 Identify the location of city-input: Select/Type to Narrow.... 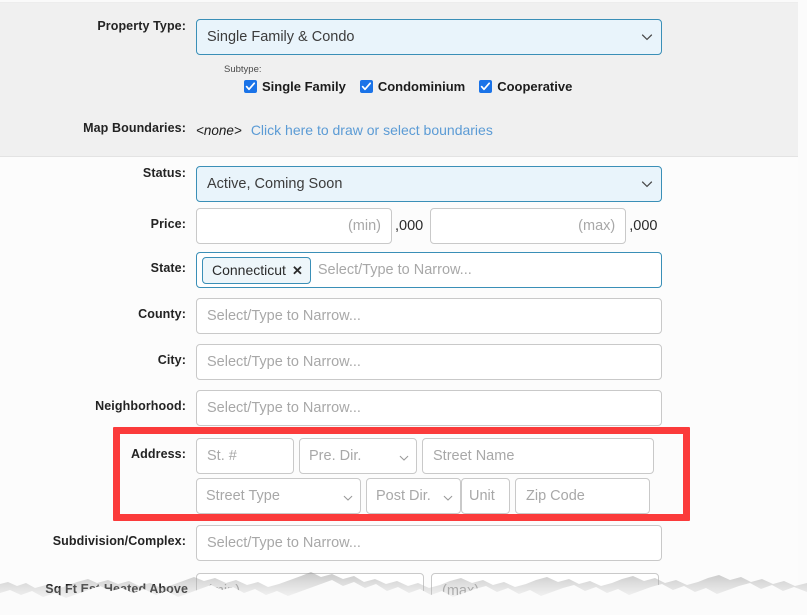
(429, 362).